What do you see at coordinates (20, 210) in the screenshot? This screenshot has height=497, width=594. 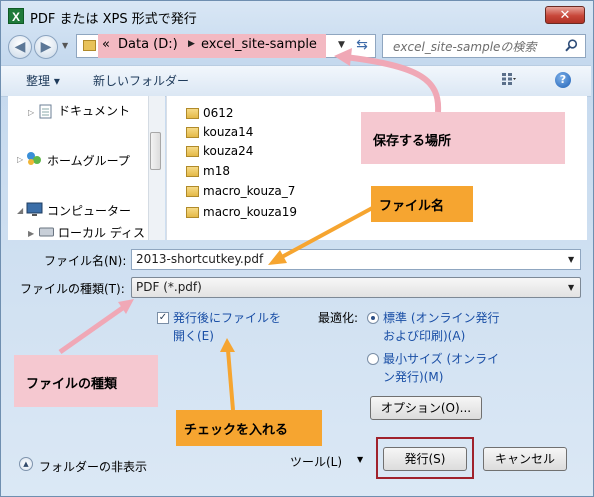 I see `collapse-chevron-icon: ◢` at bounding box center [20, 210].